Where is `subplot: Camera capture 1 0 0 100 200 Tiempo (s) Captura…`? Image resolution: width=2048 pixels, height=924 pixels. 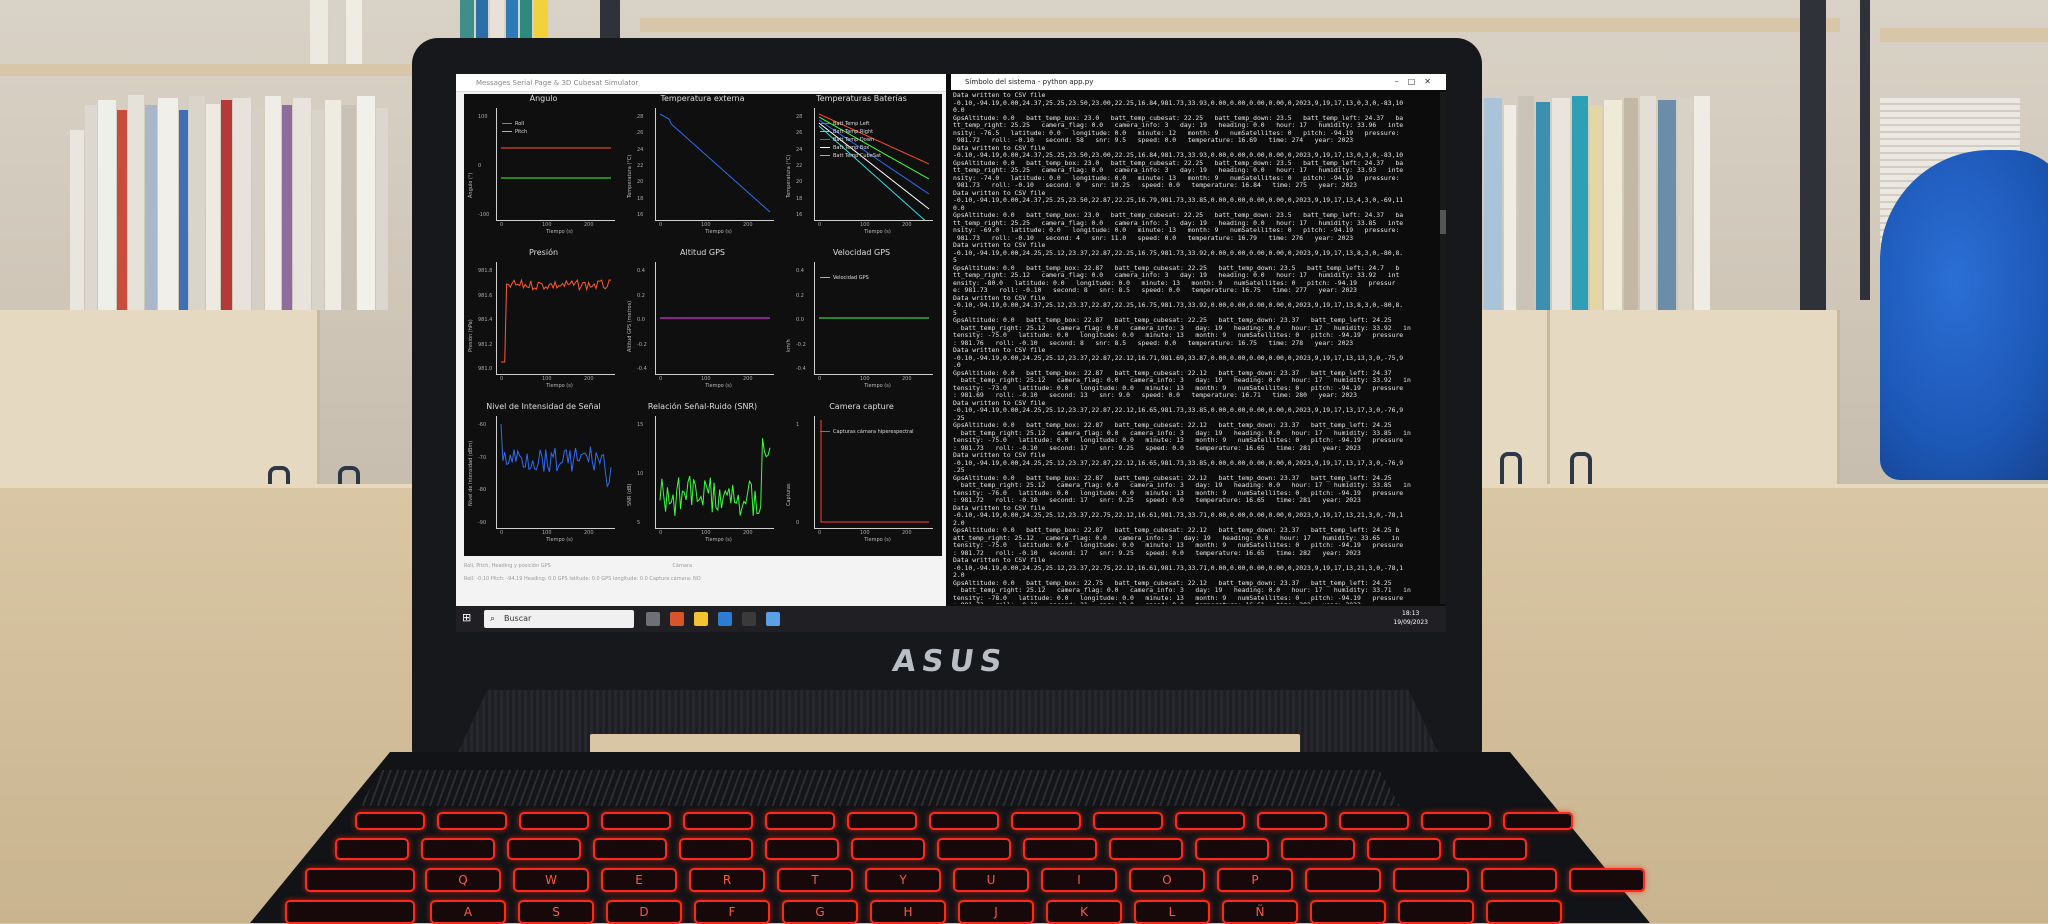
subplot: Camera capture 1 0 0 100 200 Tiempo (s) Captura… is located at coordinates (861, 479).